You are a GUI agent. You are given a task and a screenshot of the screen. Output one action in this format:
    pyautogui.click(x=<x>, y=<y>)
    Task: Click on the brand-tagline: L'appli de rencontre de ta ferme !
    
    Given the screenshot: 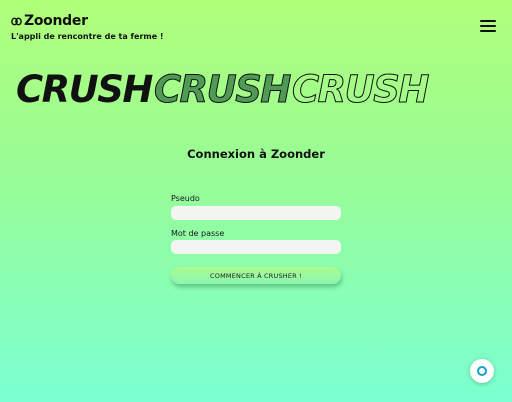 What is the action you would take?
    pyautogui.click(x=87, y=36)
    